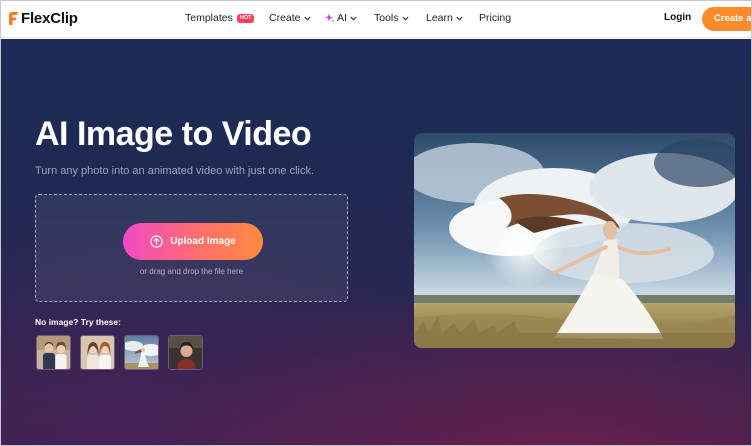  I want to click on nav-ai-label: AI, so click(342, 18).